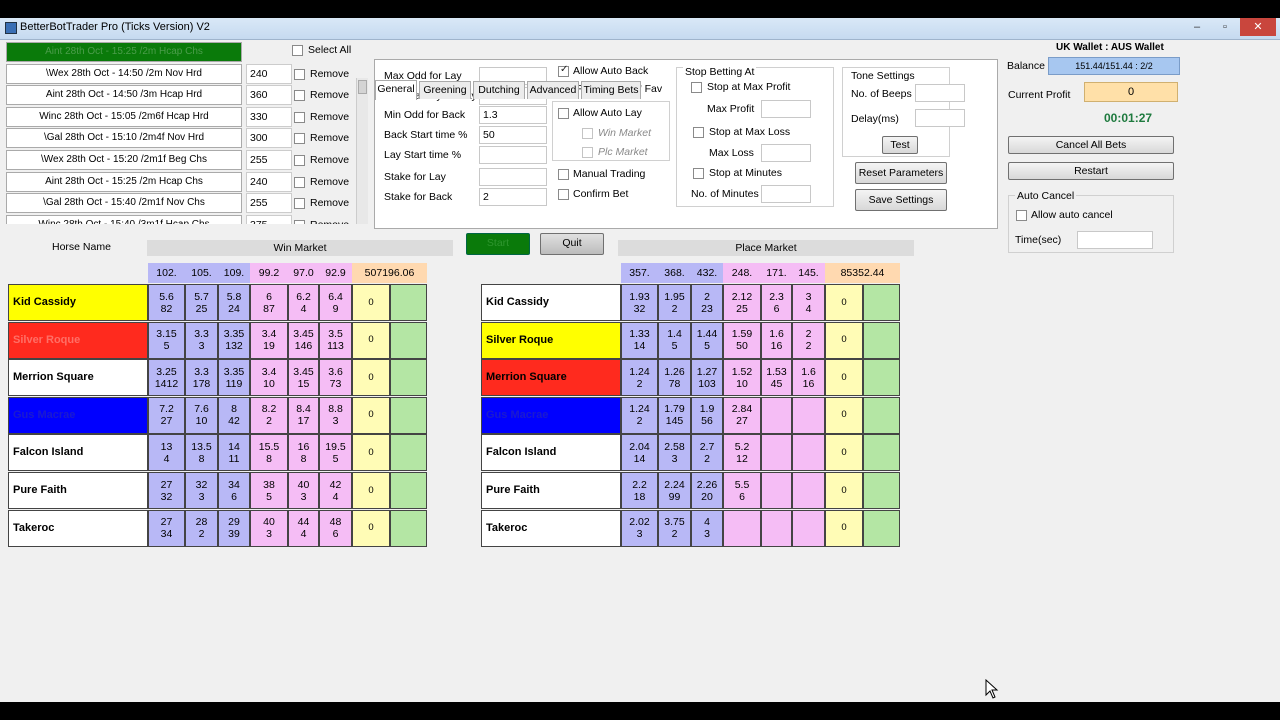 This screenshot has height=720, width=1280. Describe the element at coordinates (707, 415) in the screenshot. I see `place_market-odds-cell: 1.9 56` at that location.